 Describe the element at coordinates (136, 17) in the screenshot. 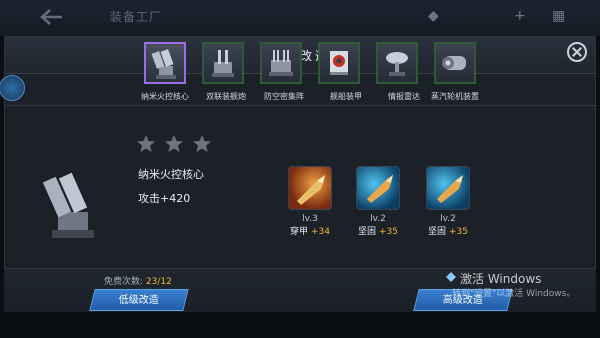

I see `screen-title: 装备工厂` at that location.